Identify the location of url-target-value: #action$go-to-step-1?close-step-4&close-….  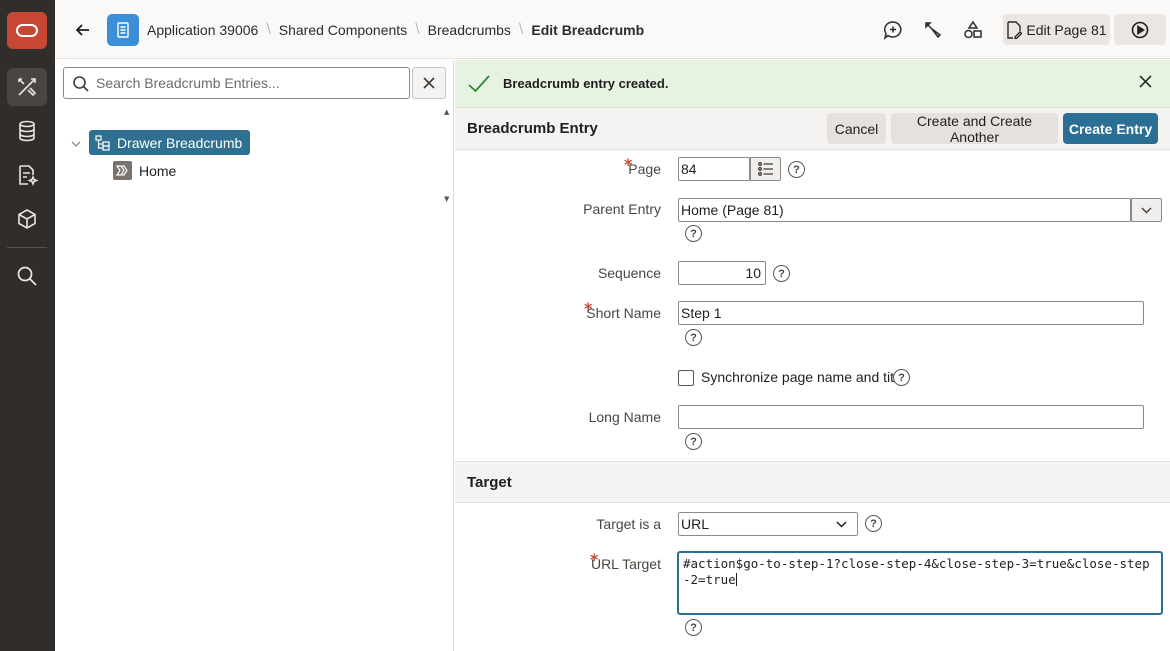
(916, 571).